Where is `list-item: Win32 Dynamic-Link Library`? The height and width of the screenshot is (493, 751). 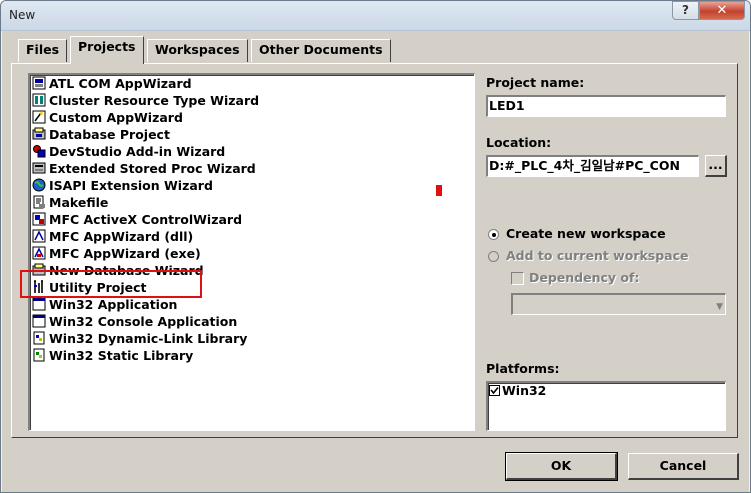
list-item: Win32 Dynamic-Link Library is located at coordinates (139, 338).